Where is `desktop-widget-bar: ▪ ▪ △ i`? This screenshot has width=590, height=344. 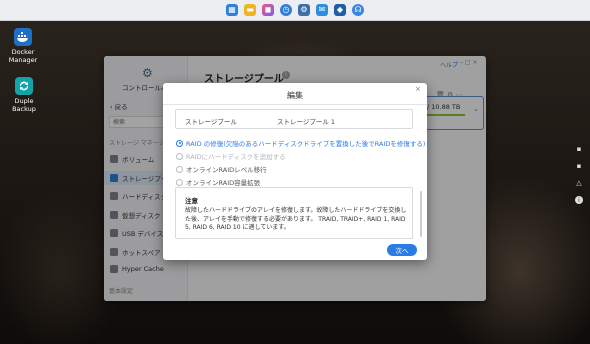
desktop-widget-bar: ▪ ▪ △ i is located at coordinates (580, 179).